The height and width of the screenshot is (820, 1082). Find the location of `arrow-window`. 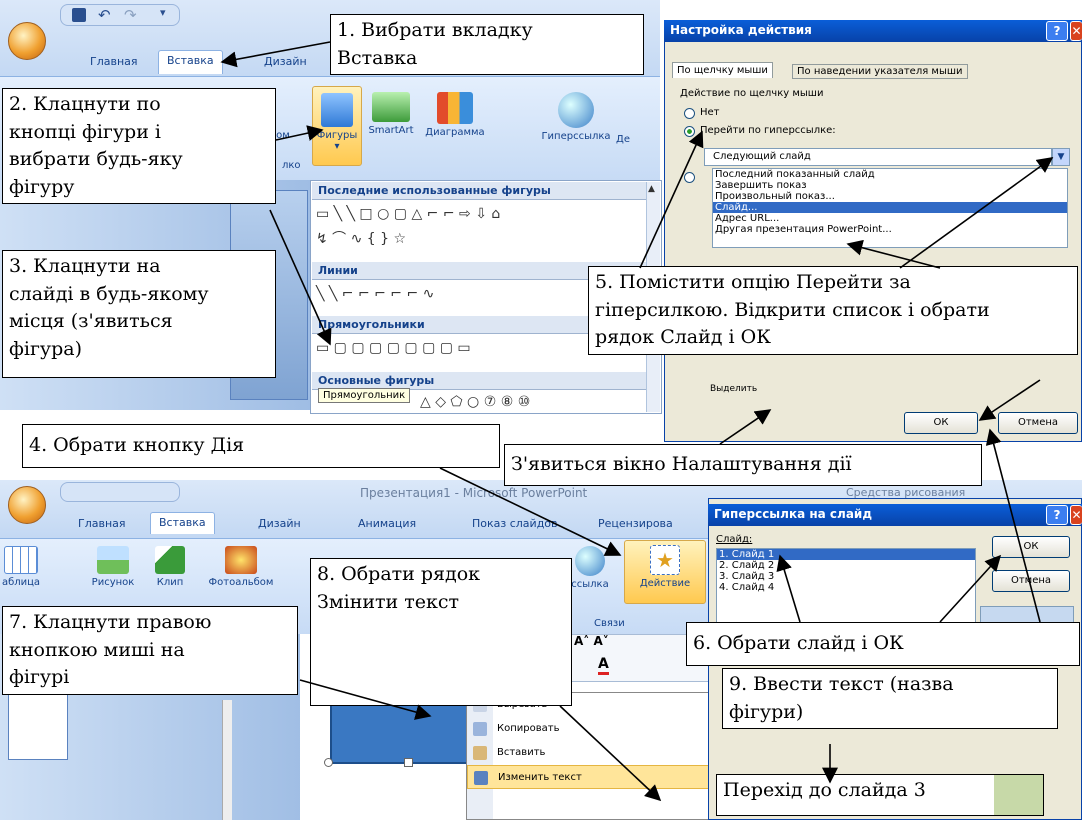

arrow-window is located at coordinates (745, 427).